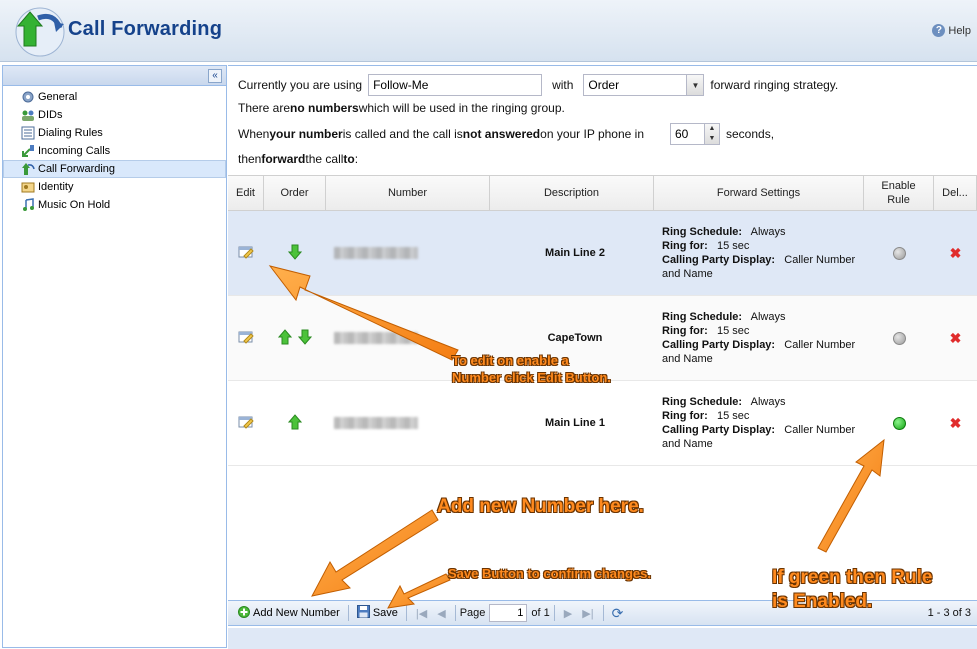 The height and width of the screenshot is (649, 977). What do you see at coordinates (377, 613) in the screenshot?
I see `save-button: Save` at bounding box center [377, 613].